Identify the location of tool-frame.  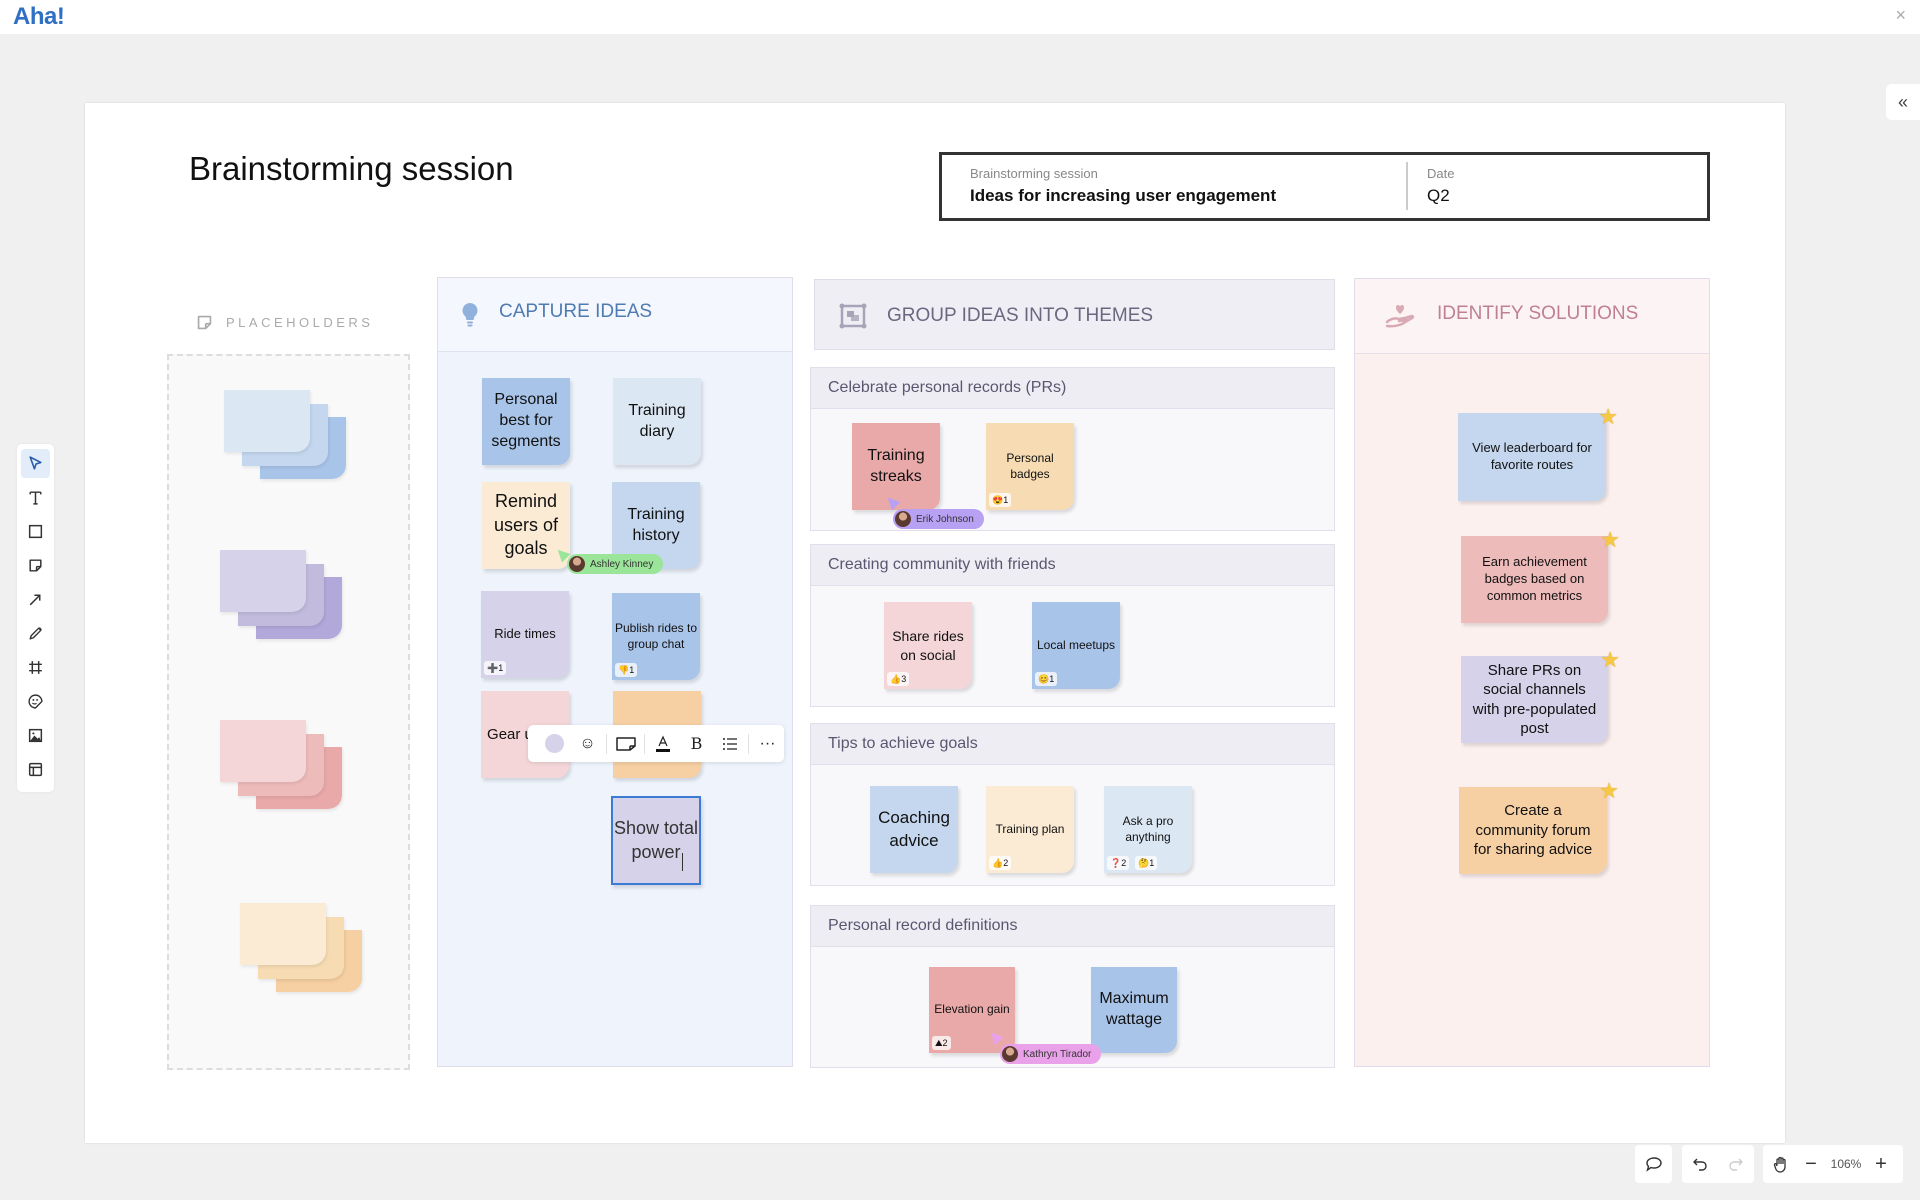
(35, 667).